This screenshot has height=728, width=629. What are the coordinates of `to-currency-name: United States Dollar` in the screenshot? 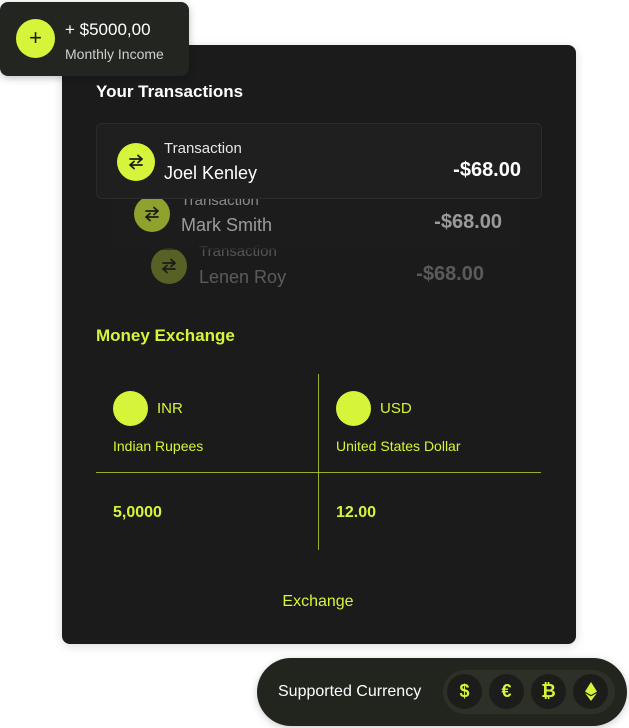 It's located at (398, 446).